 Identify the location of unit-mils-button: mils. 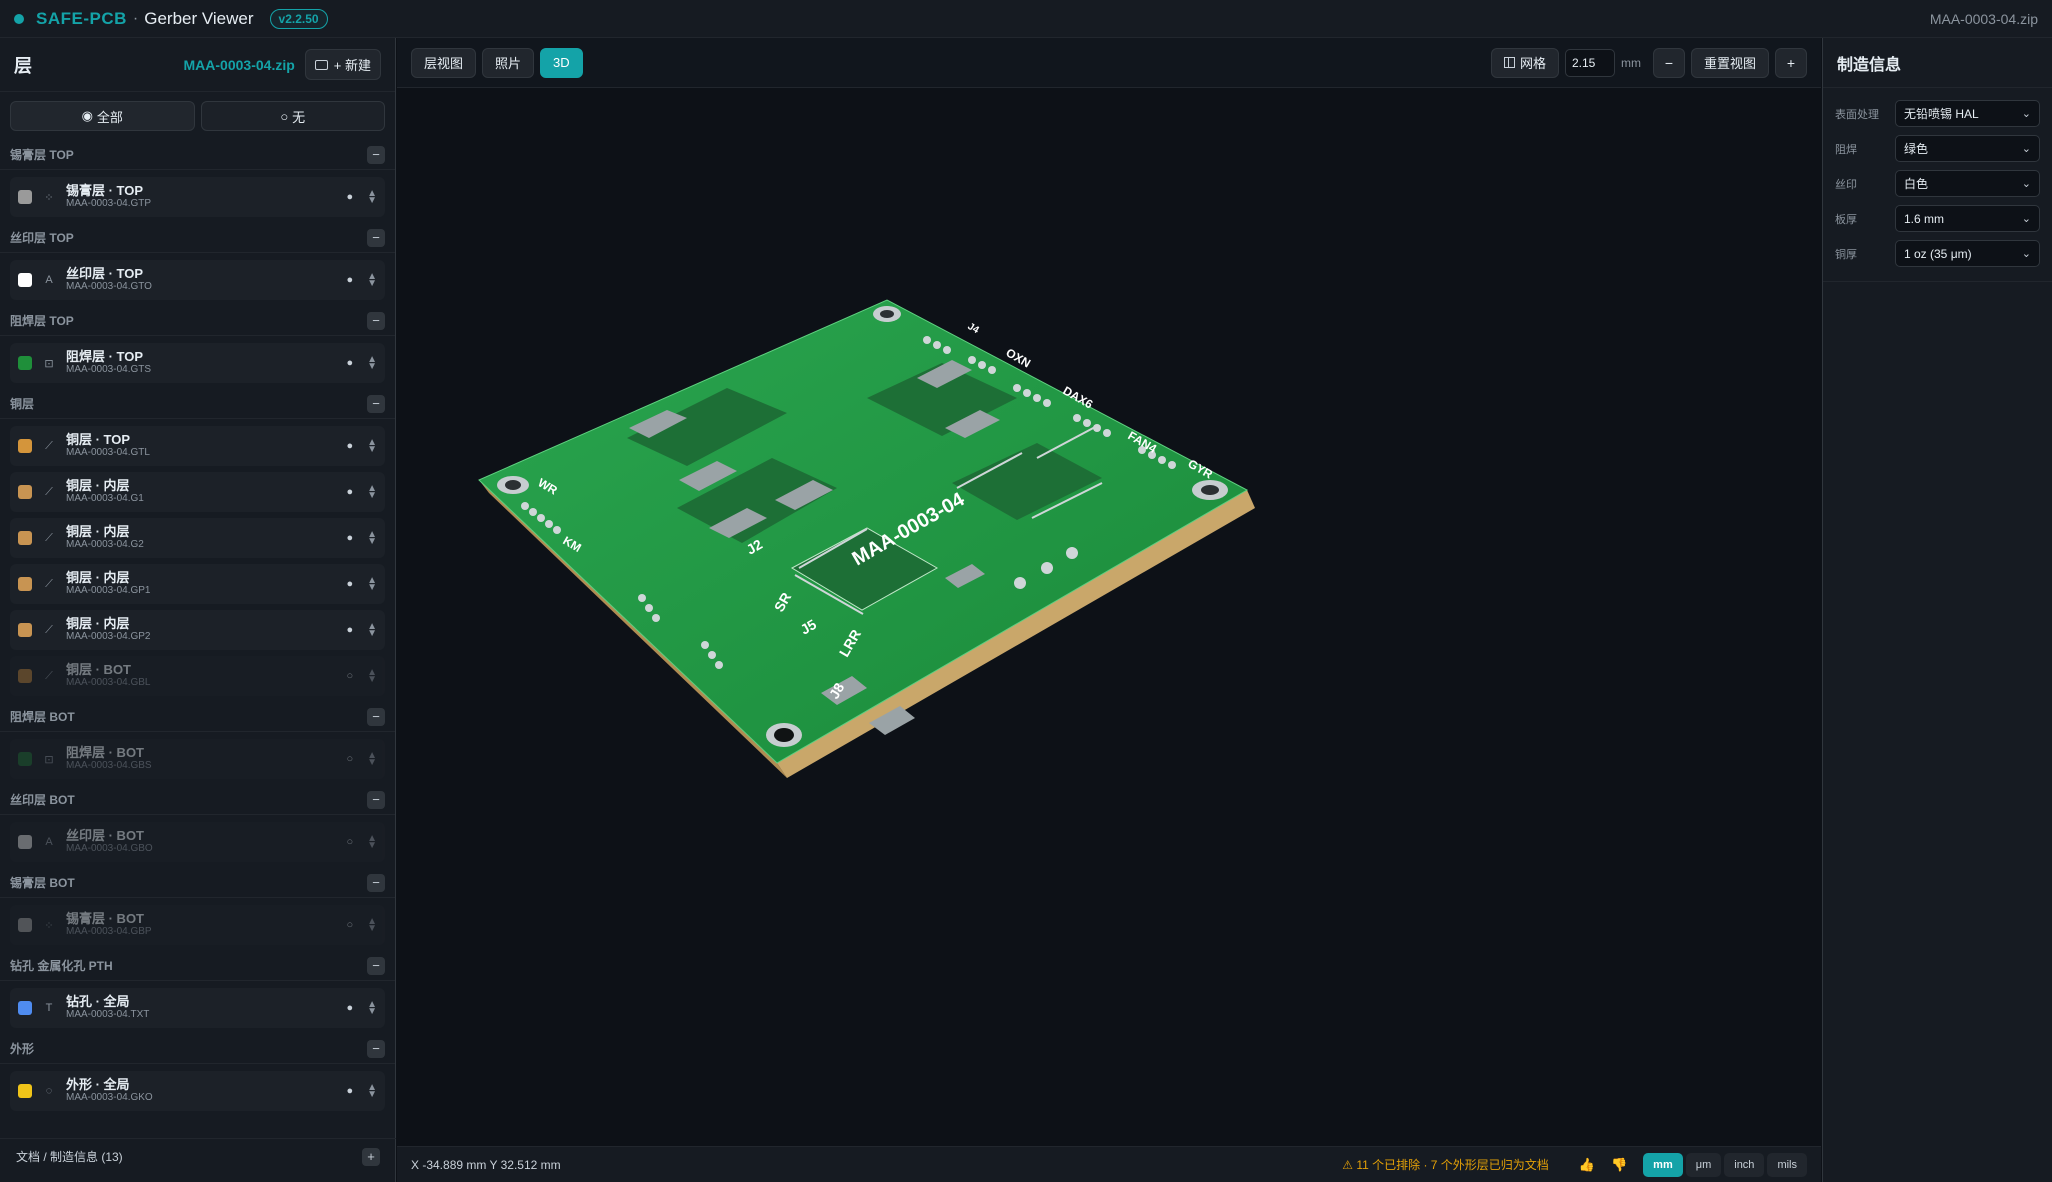
(1787, 1164).